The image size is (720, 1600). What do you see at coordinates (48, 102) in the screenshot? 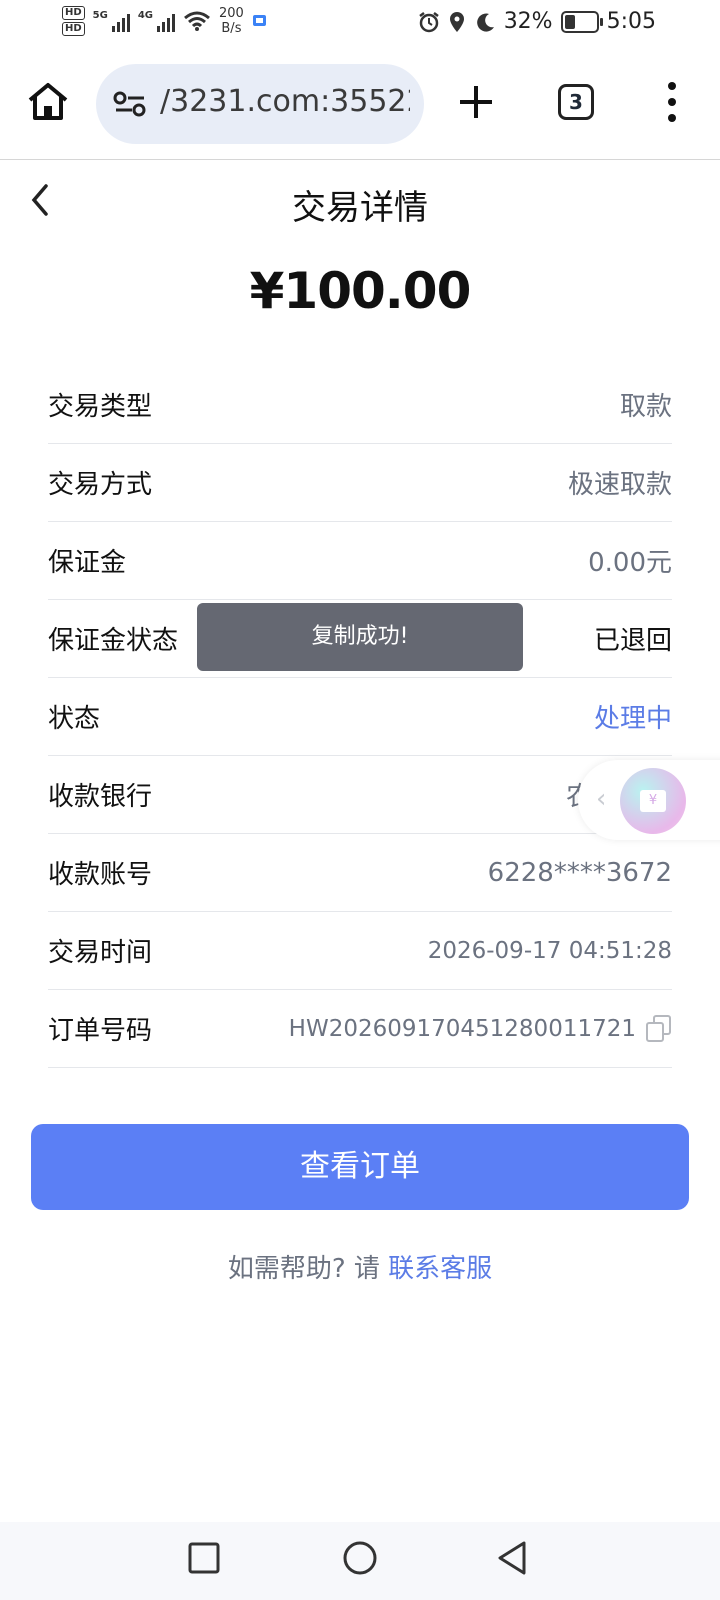
I see `home-icon` at bounding box center [48, 102].